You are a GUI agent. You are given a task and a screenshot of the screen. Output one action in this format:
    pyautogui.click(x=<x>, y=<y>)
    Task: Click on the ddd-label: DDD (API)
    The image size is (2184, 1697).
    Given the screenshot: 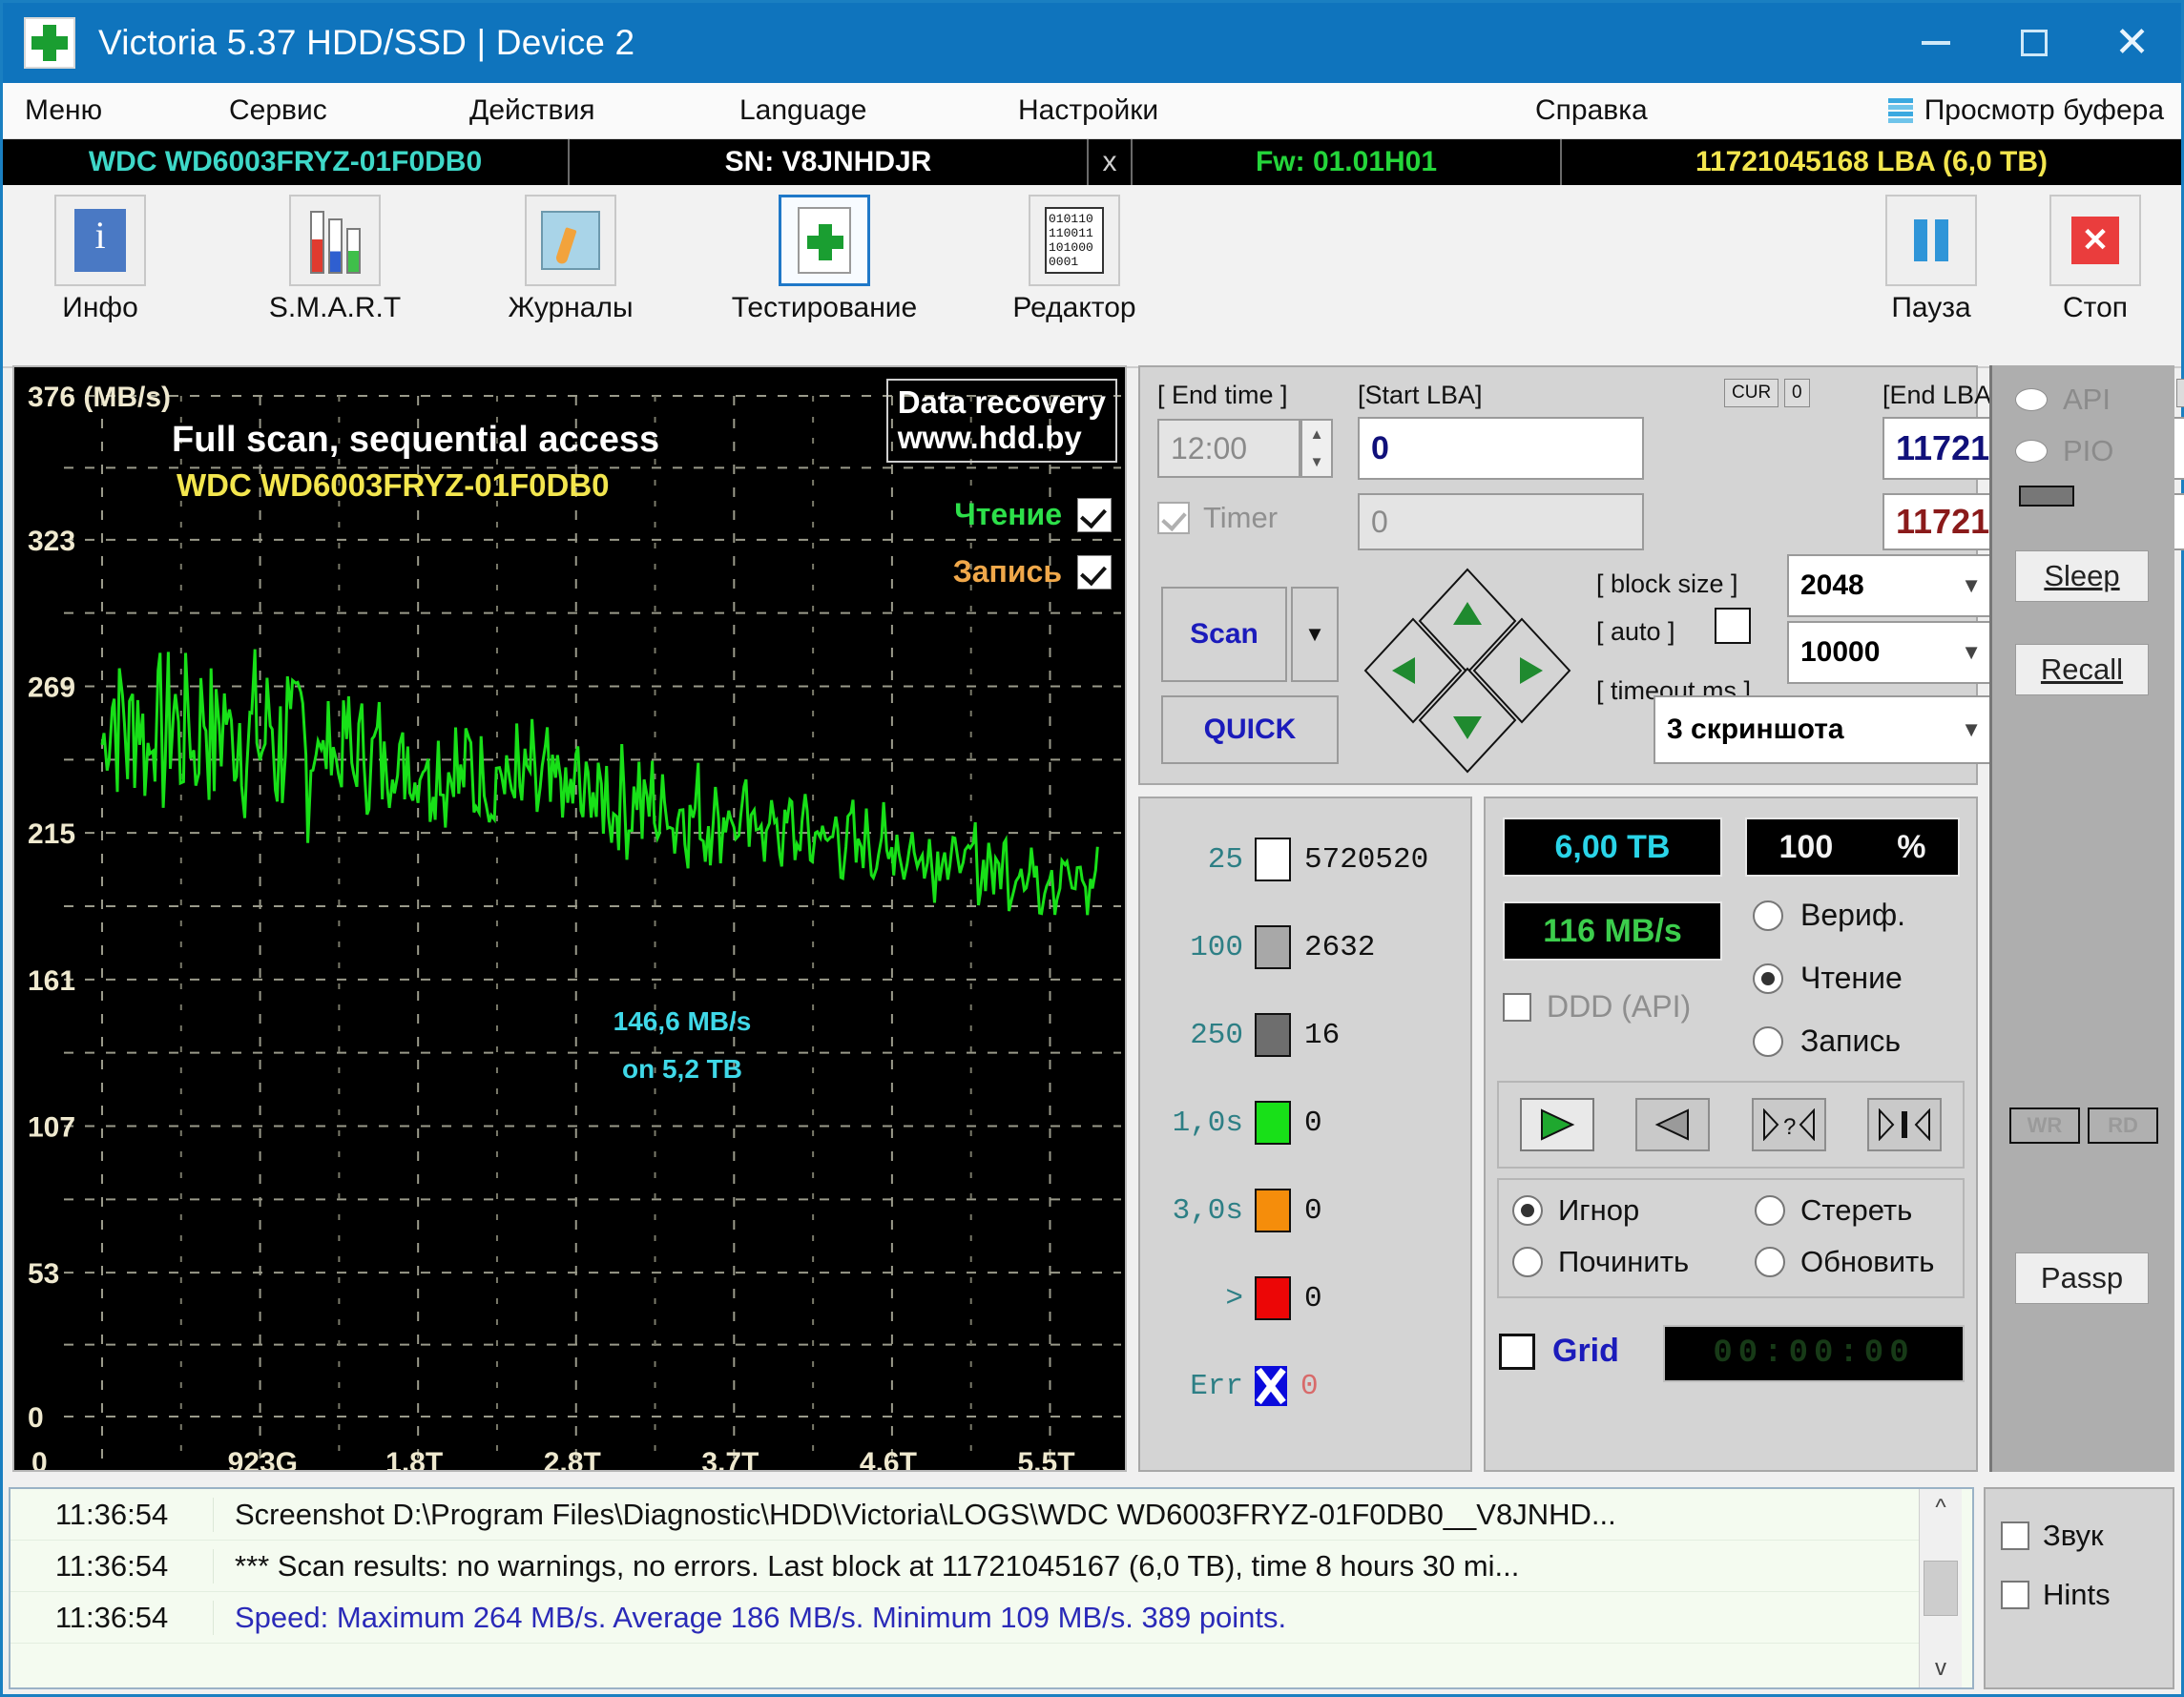 What is the action you would take?
    pyautogui.click(x=1619, y=1006)
    